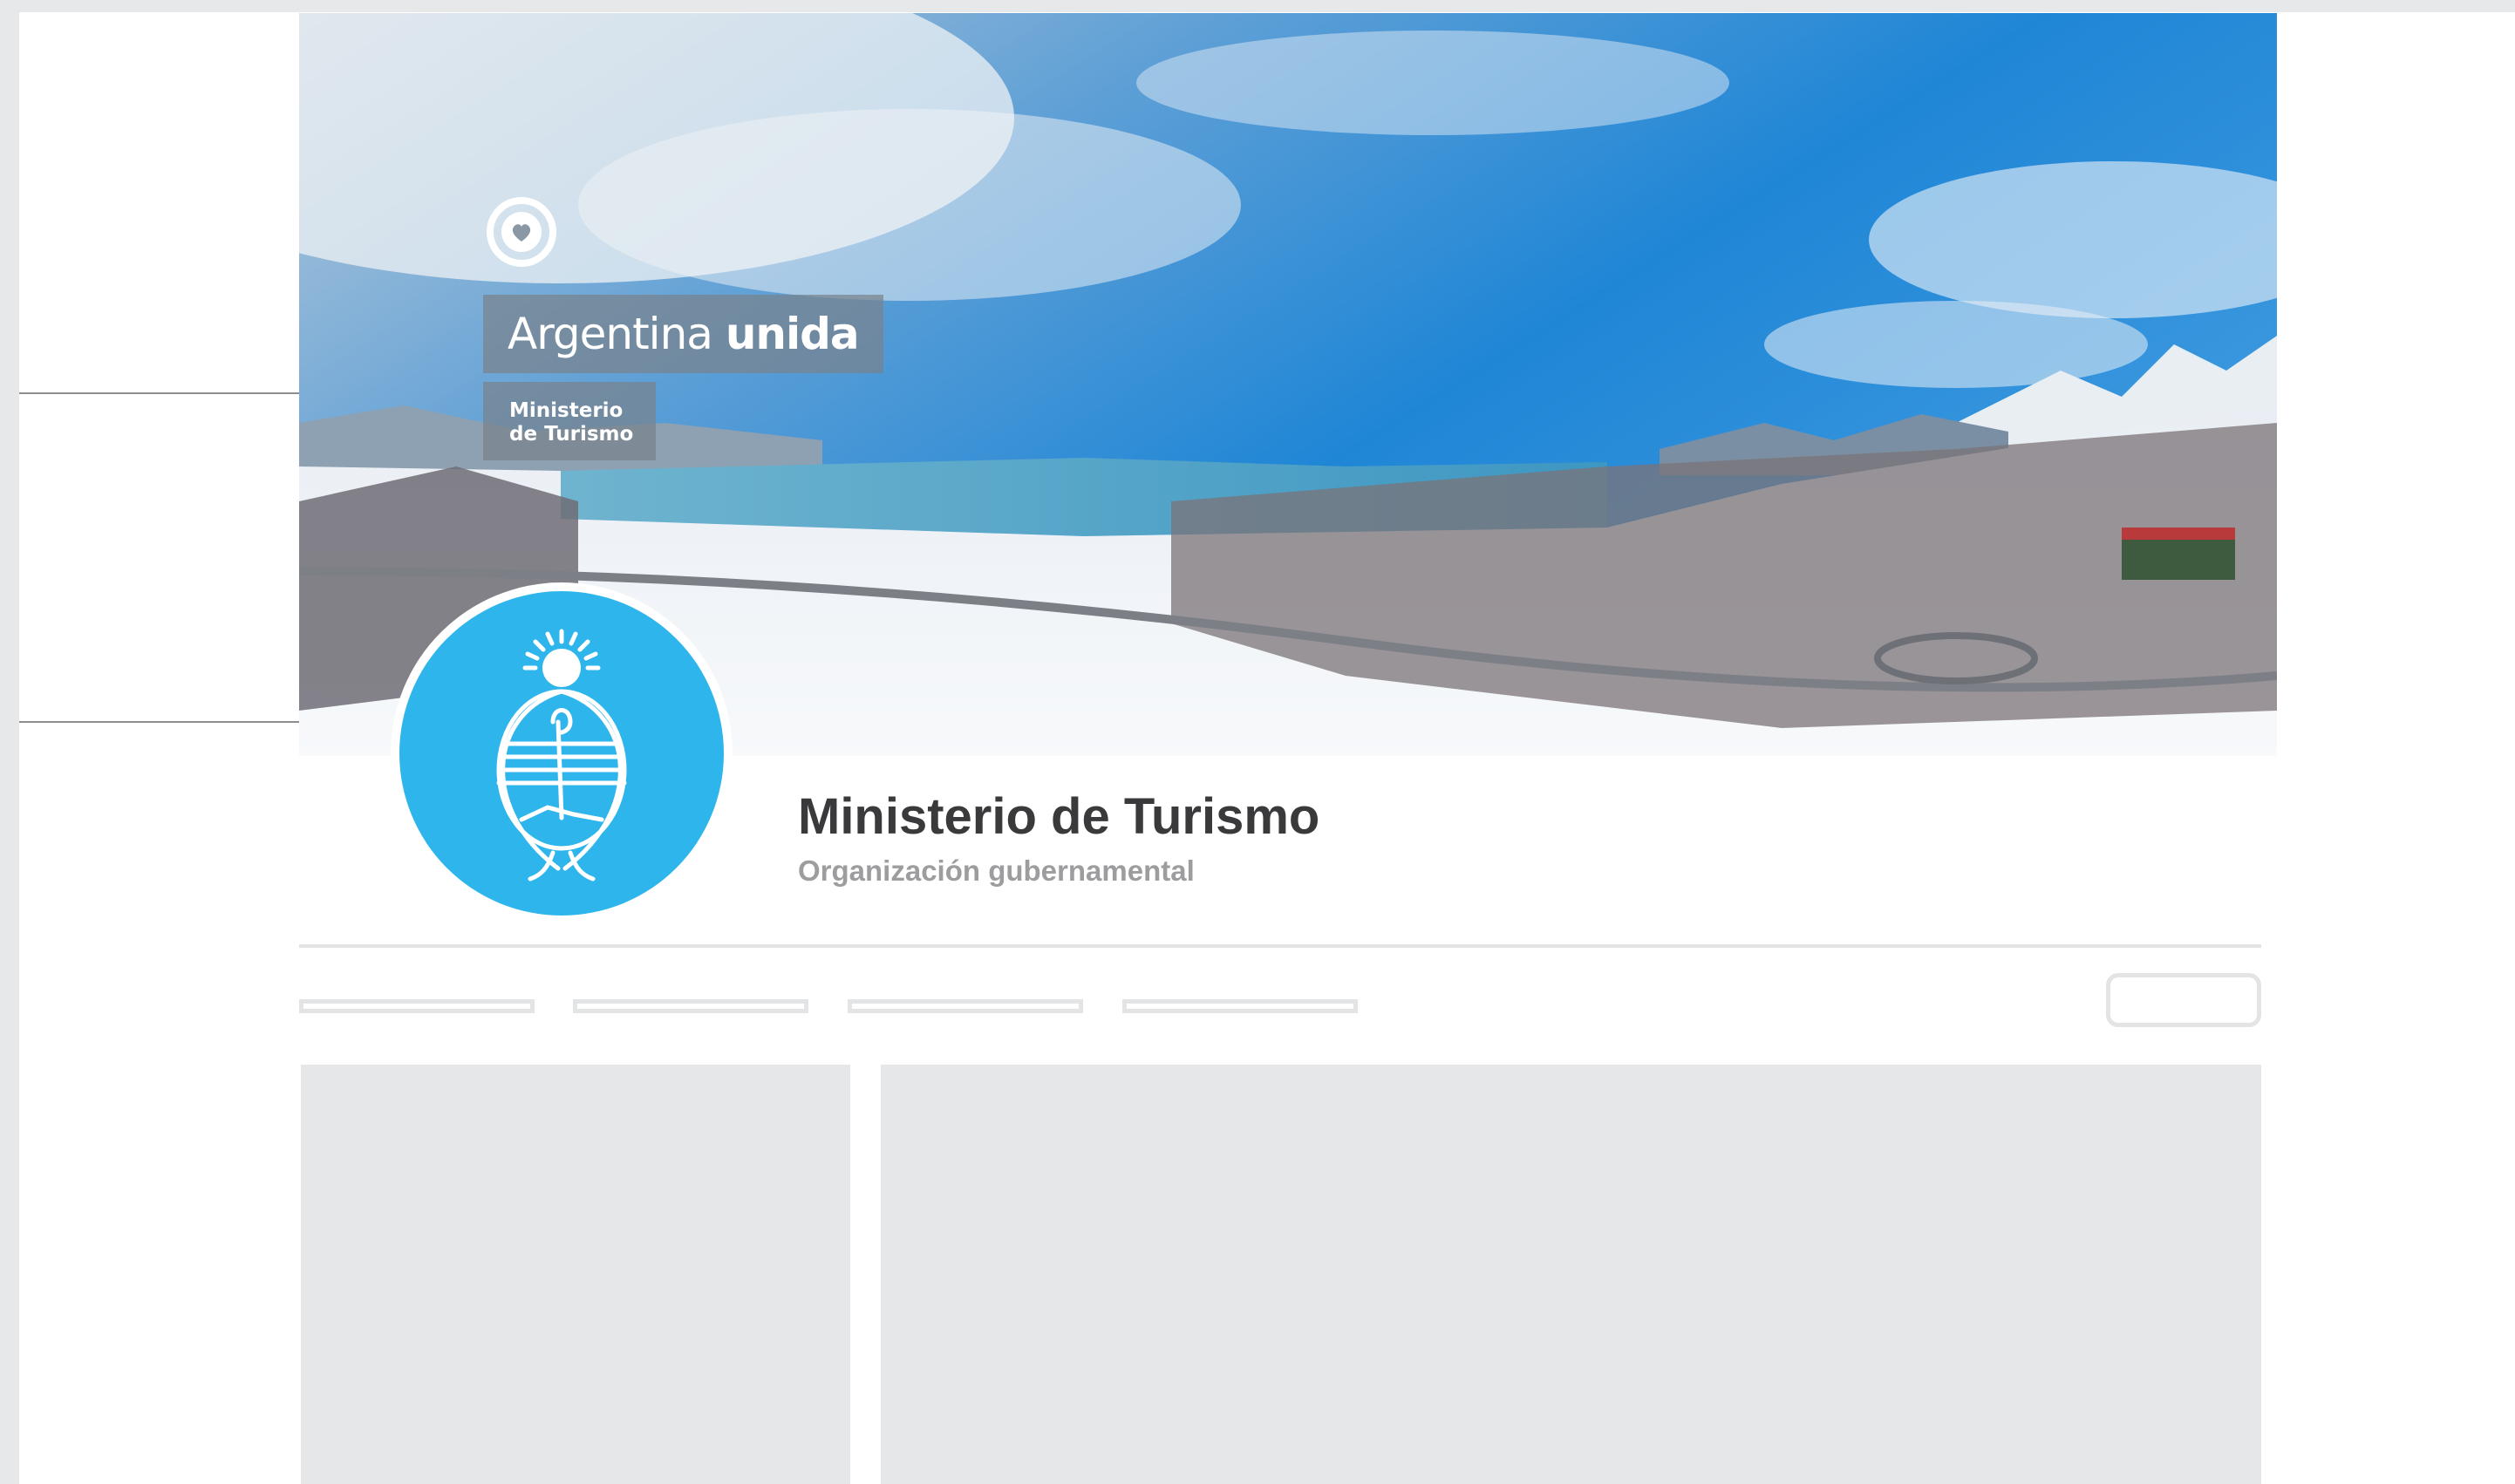  I want to click on ministry-line-1: Ministerio, so click(566, 410).